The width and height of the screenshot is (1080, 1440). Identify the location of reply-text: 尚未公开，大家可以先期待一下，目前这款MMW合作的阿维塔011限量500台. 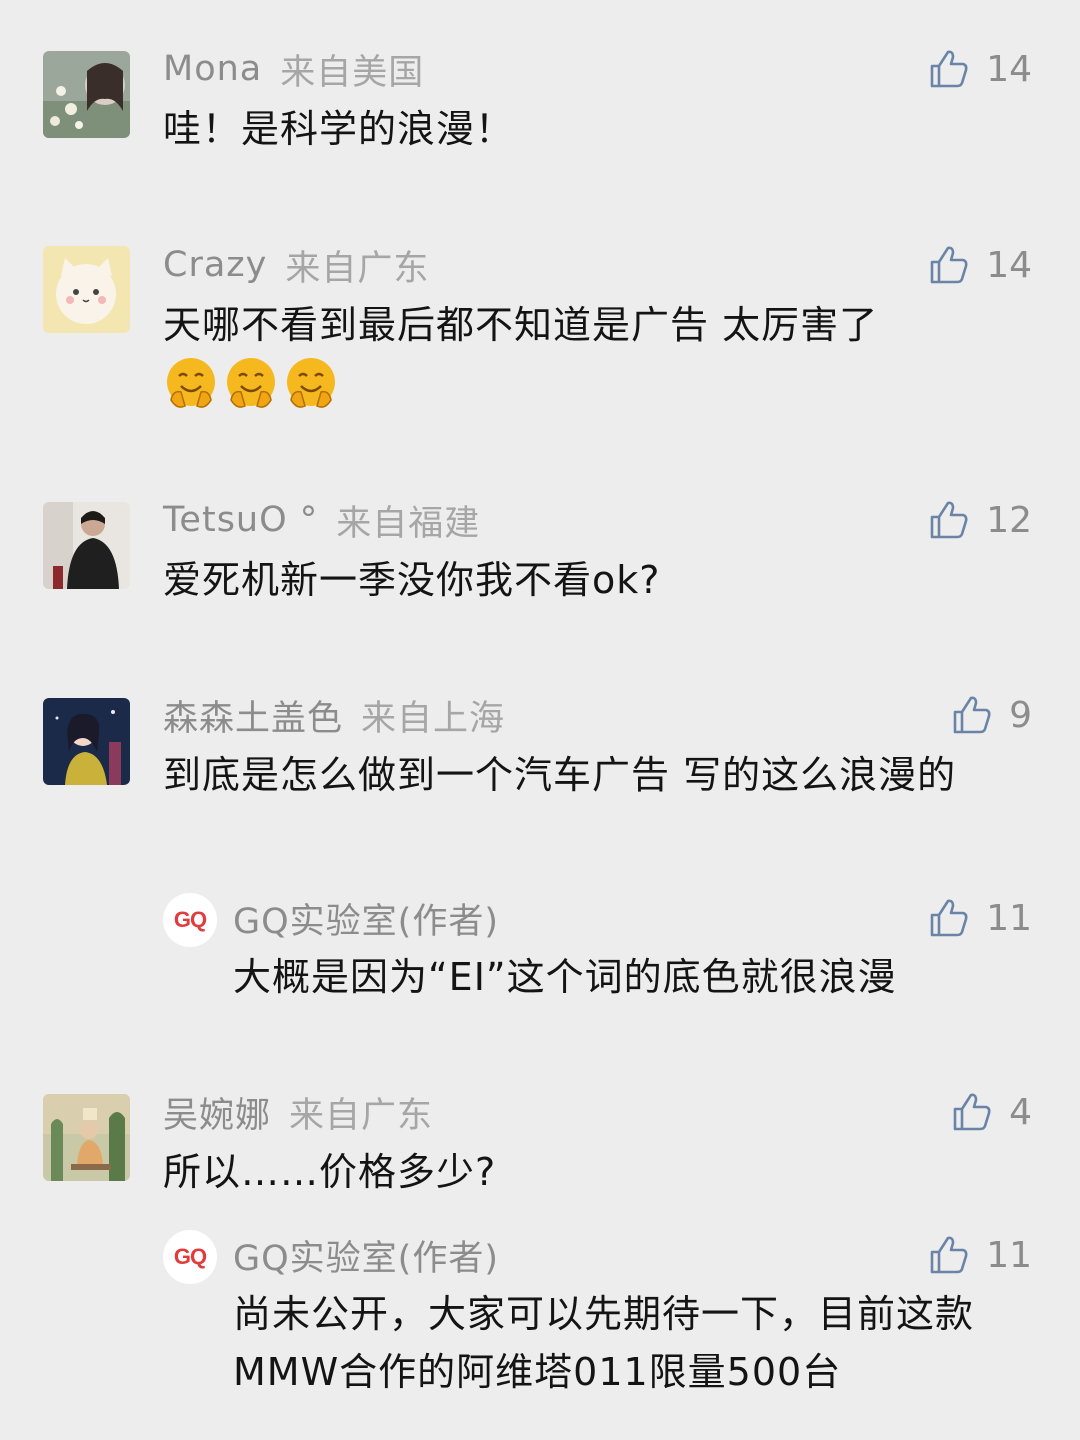
(604, 1343).